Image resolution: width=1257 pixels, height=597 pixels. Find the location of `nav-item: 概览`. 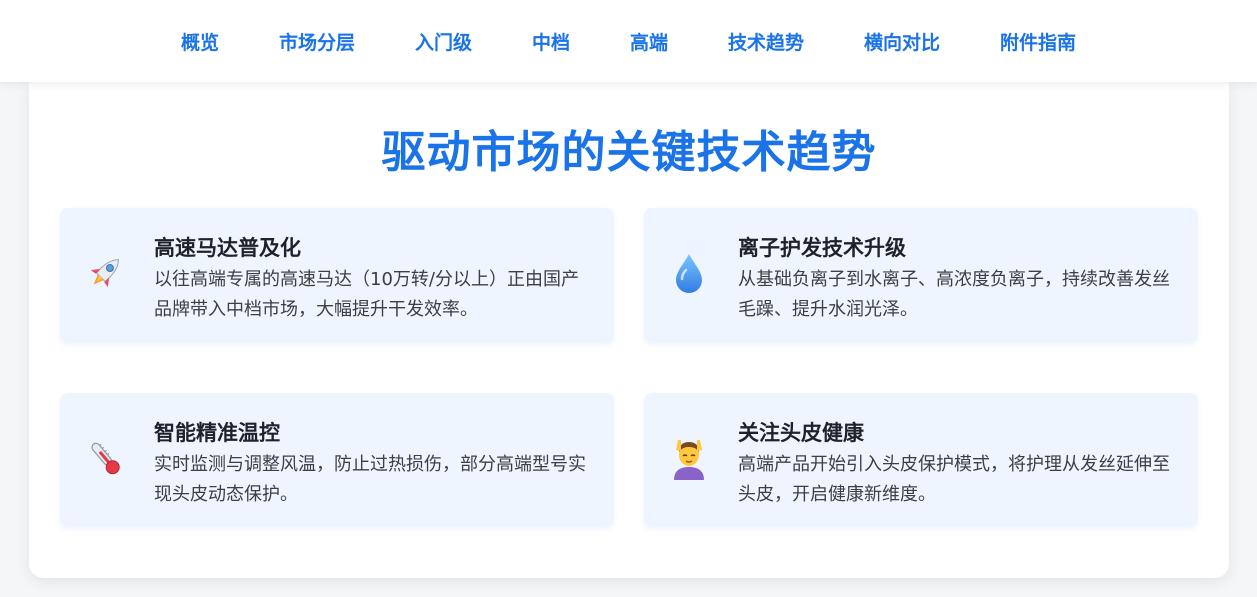

nav-item: 概览 is located at coordinates (200, 41).